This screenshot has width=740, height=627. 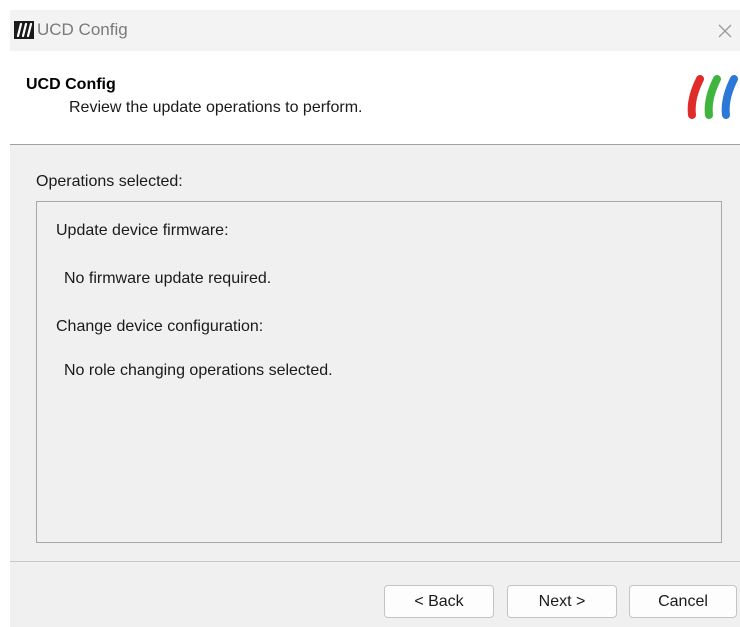 I want to click on header-subtitle: Review the update operations to perform., so click(x=216, y=107).